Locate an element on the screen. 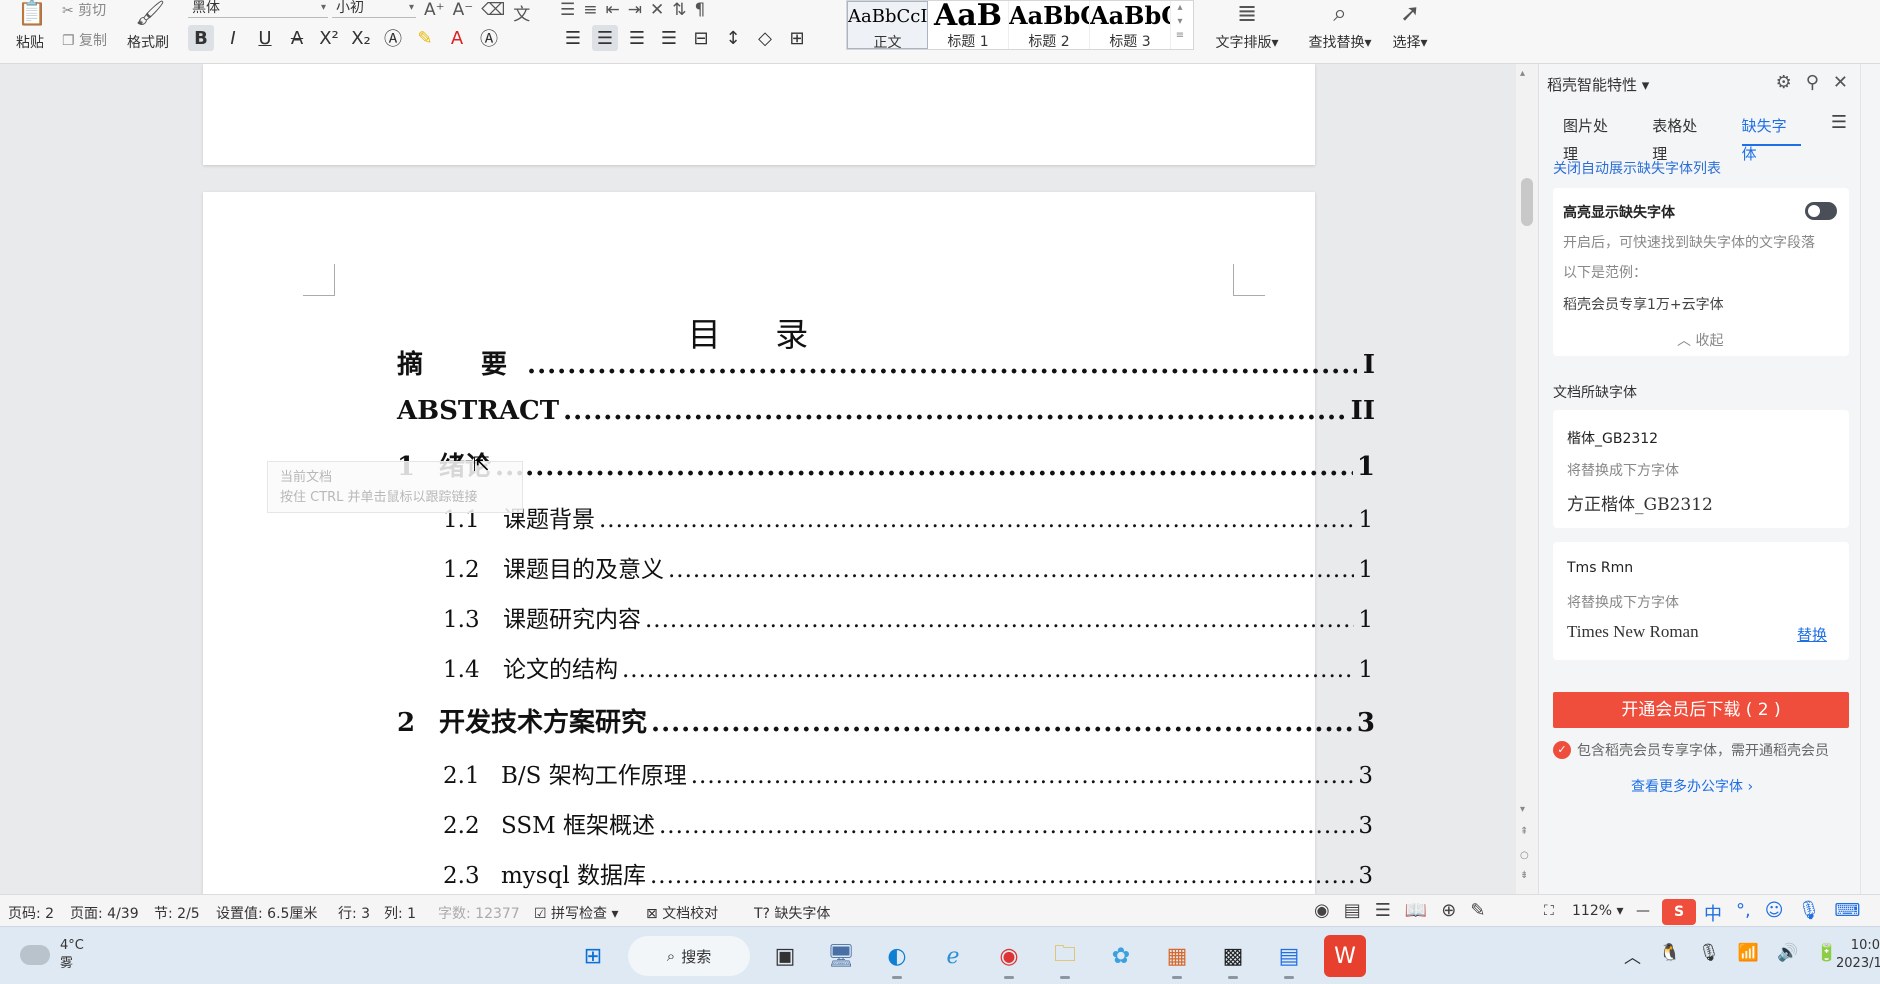 The width and height of the screenshot is (1880, 984). text-layout-button: ≣ 文字排版▾ is located at coordinates (1247, 28).